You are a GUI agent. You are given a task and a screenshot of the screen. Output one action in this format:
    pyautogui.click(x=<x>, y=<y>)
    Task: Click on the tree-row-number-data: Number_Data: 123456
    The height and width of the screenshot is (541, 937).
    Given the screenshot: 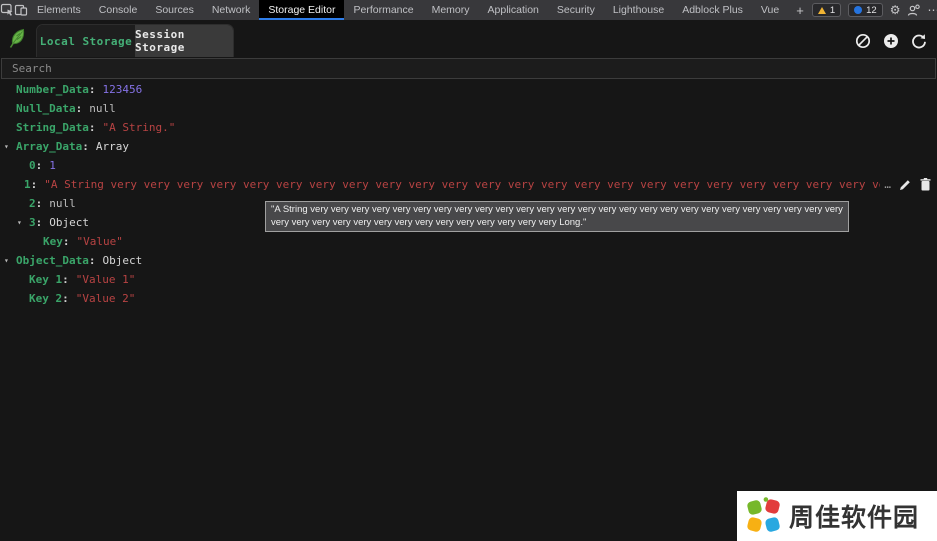 What is the action you would take?
    pyautogui.click(x=468, y=89)
    